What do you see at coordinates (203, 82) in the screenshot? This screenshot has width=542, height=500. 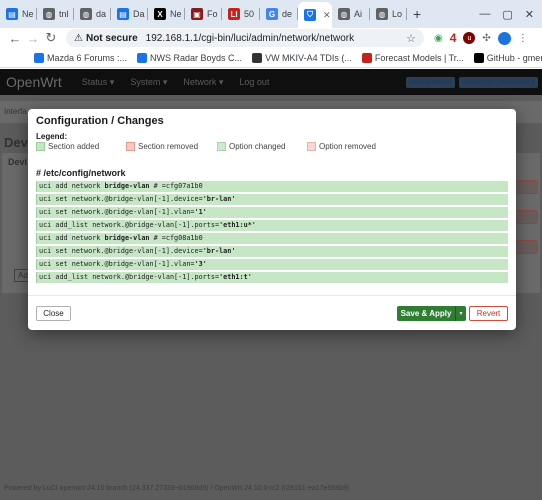 I see `menu-network: Network ▾` at bounding box center [203, 82].